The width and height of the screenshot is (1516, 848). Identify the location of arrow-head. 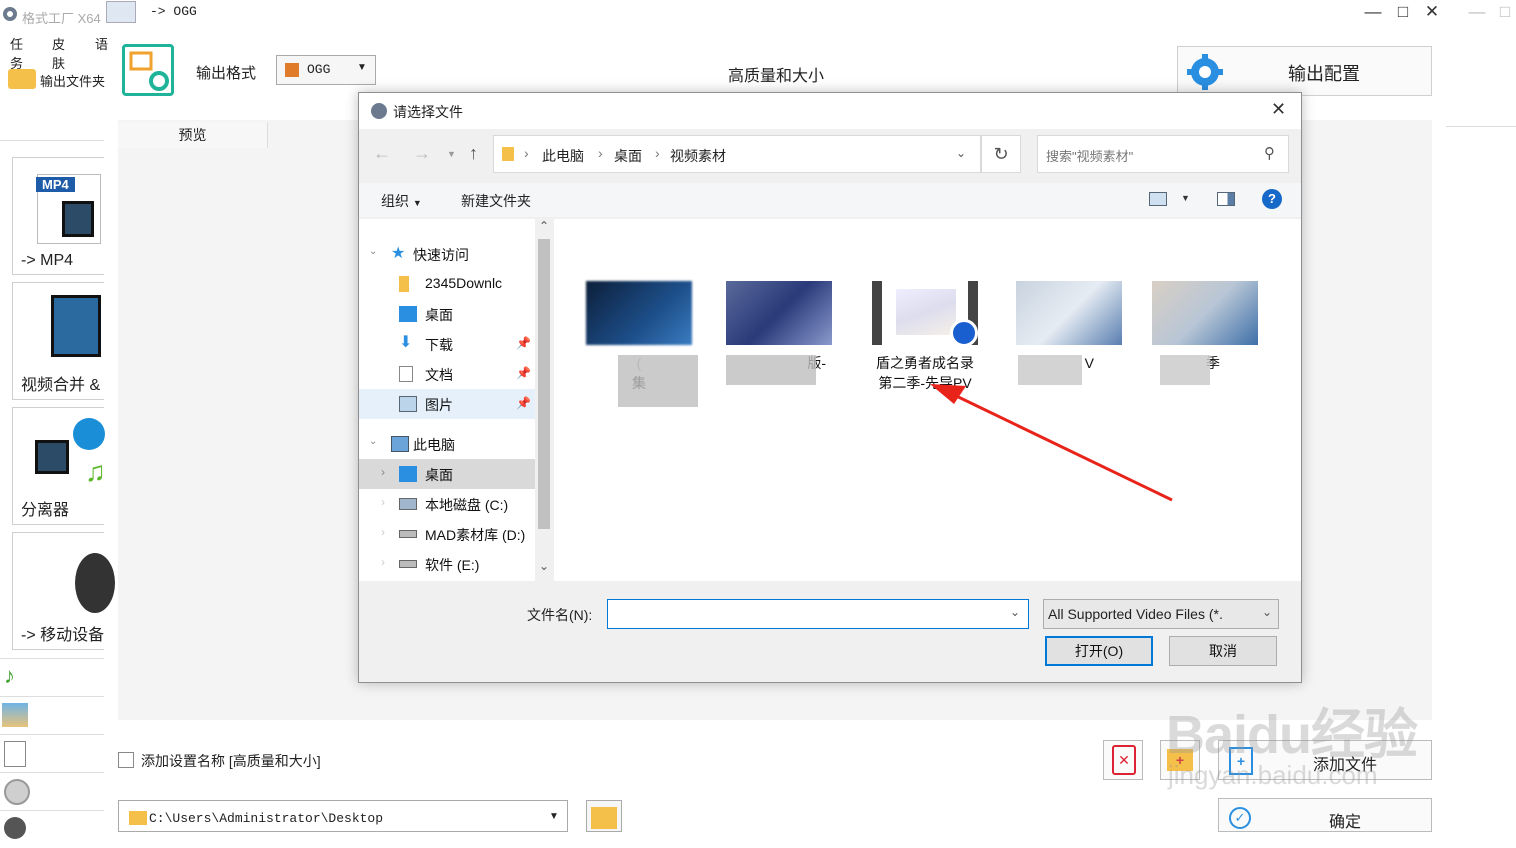
(948, 394).